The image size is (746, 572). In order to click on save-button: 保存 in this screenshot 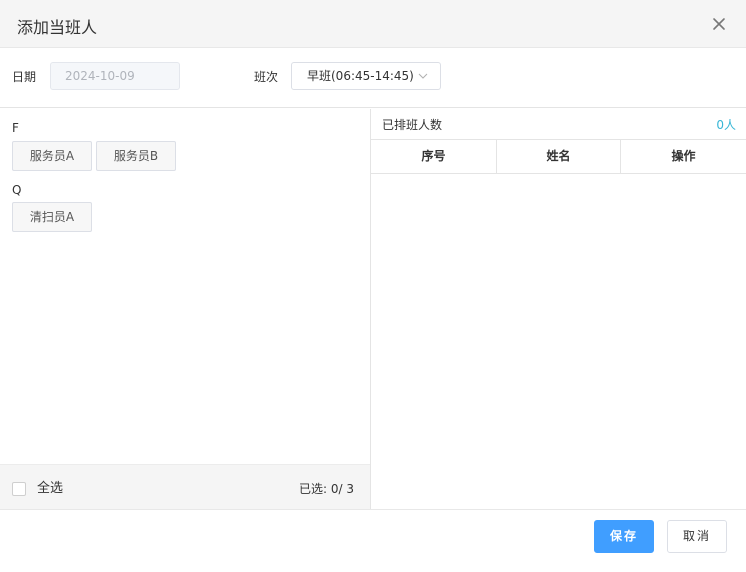, I will do `click(624, 536)`.